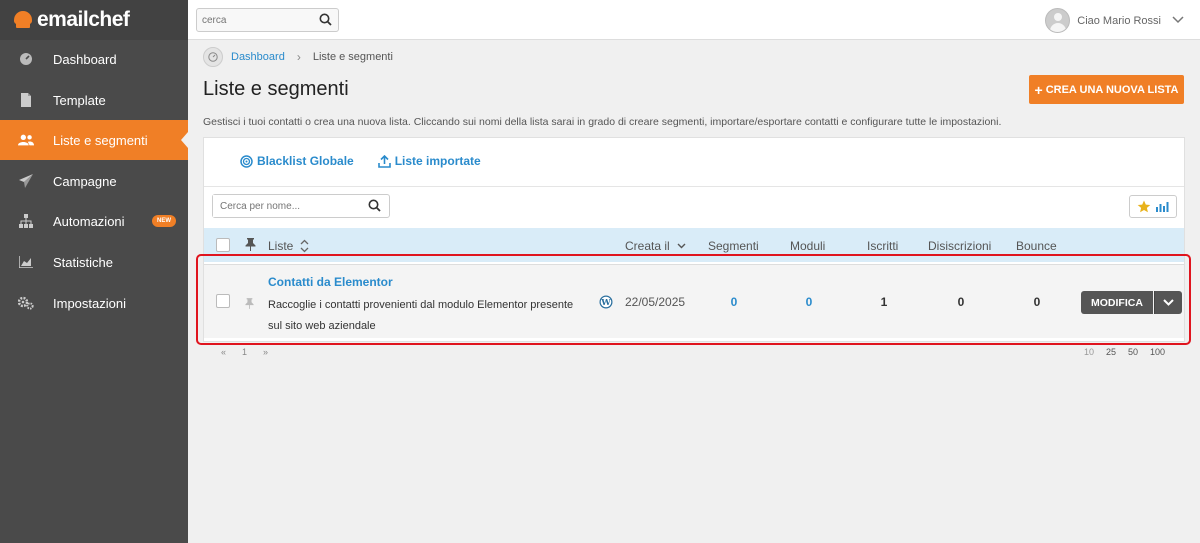  What do you see at coordinates (655, 302) in the screenshot?
I see `created-date: 22/05/2025` at bounding box center [655, 302].